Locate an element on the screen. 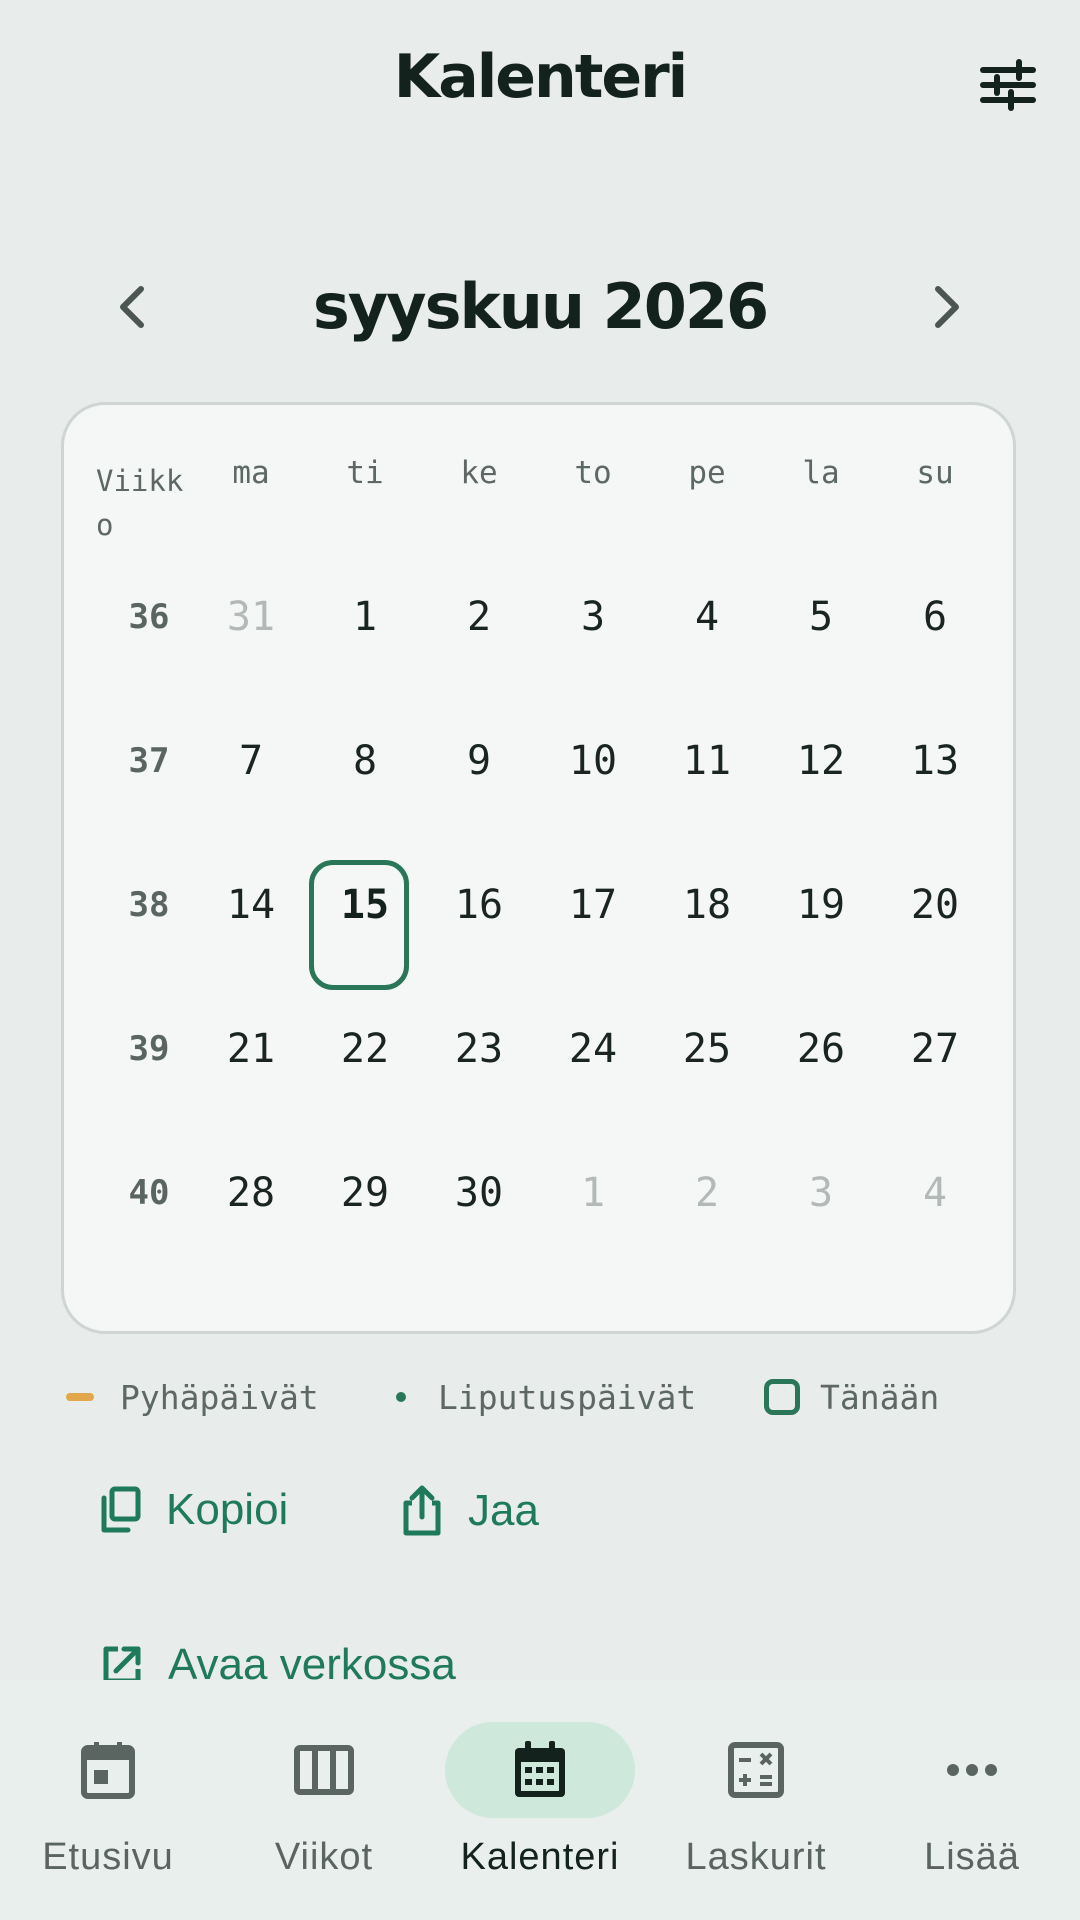 The width and height of the screenshot is (1080, 1920). holiday-marker-icon is located at coordinates (80, 1397).